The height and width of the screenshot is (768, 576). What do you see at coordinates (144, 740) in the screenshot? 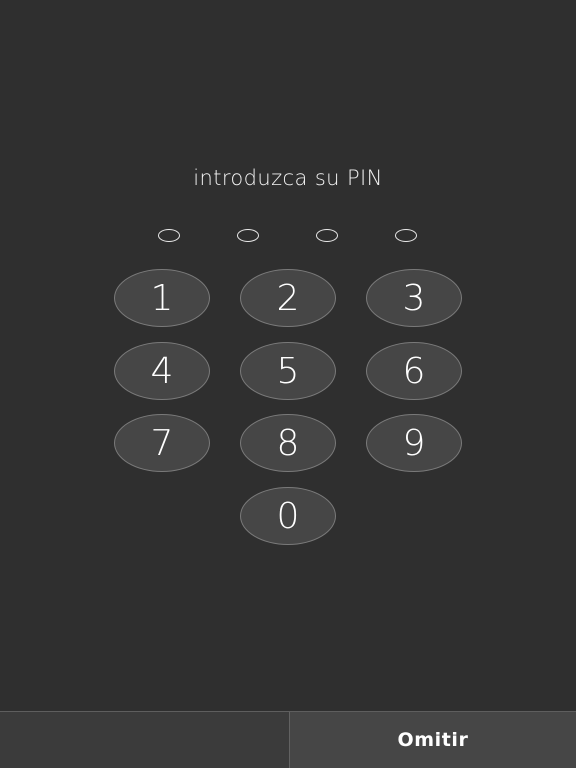
I see `bottom-bar-empty-slot` at bounding box center [144, 740].